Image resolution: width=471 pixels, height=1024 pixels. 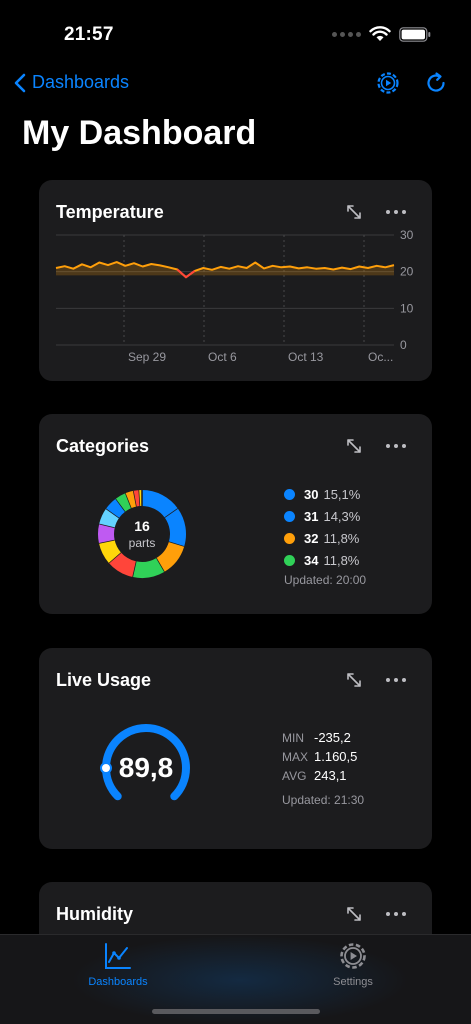 I want to click on legend-label: 31, so click(x=311, y=516).